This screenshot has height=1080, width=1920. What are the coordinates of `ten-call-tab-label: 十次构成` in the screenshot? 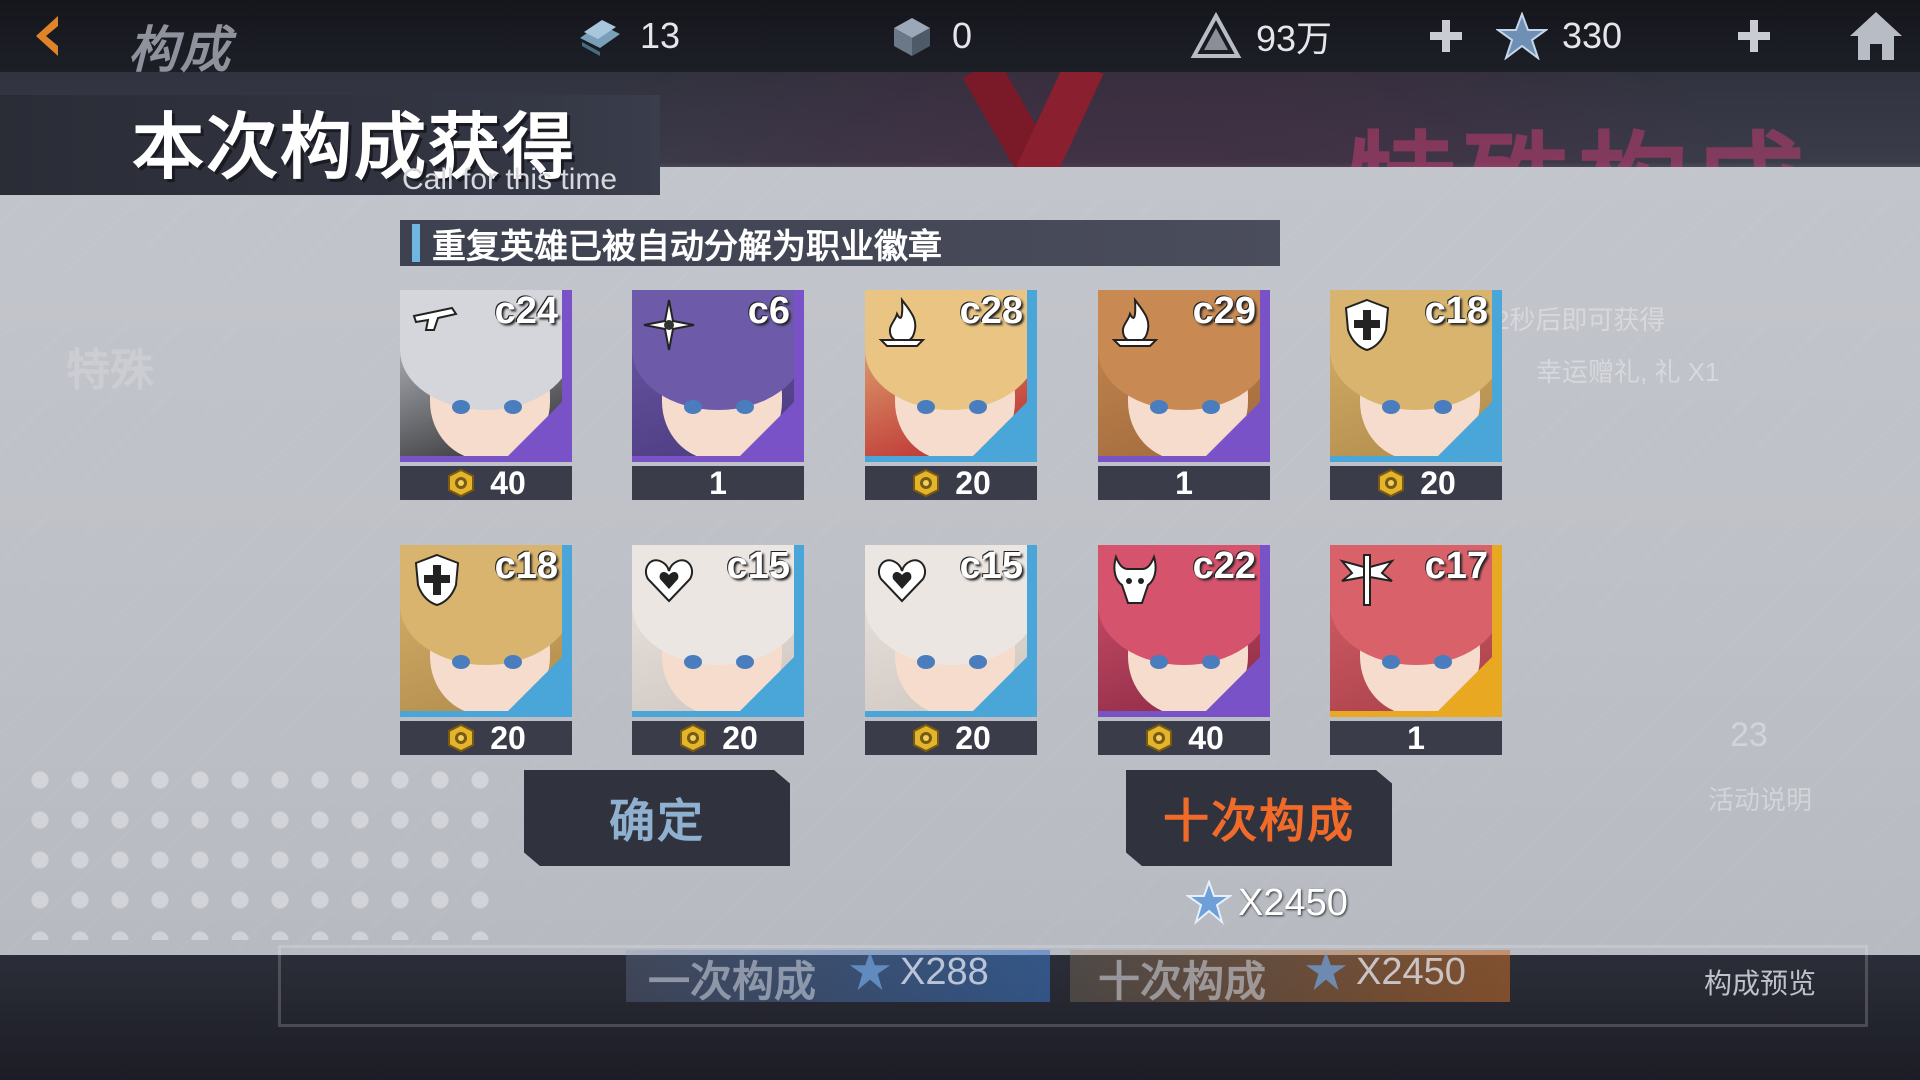 It's located at (1182, 981).